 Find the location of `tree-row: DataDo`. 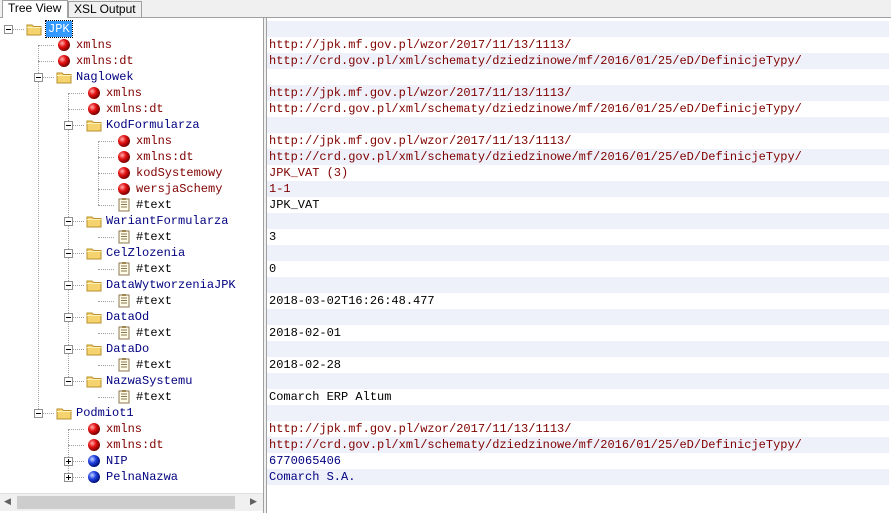

tree-row: DataDo is located at coordinates (131, 349).